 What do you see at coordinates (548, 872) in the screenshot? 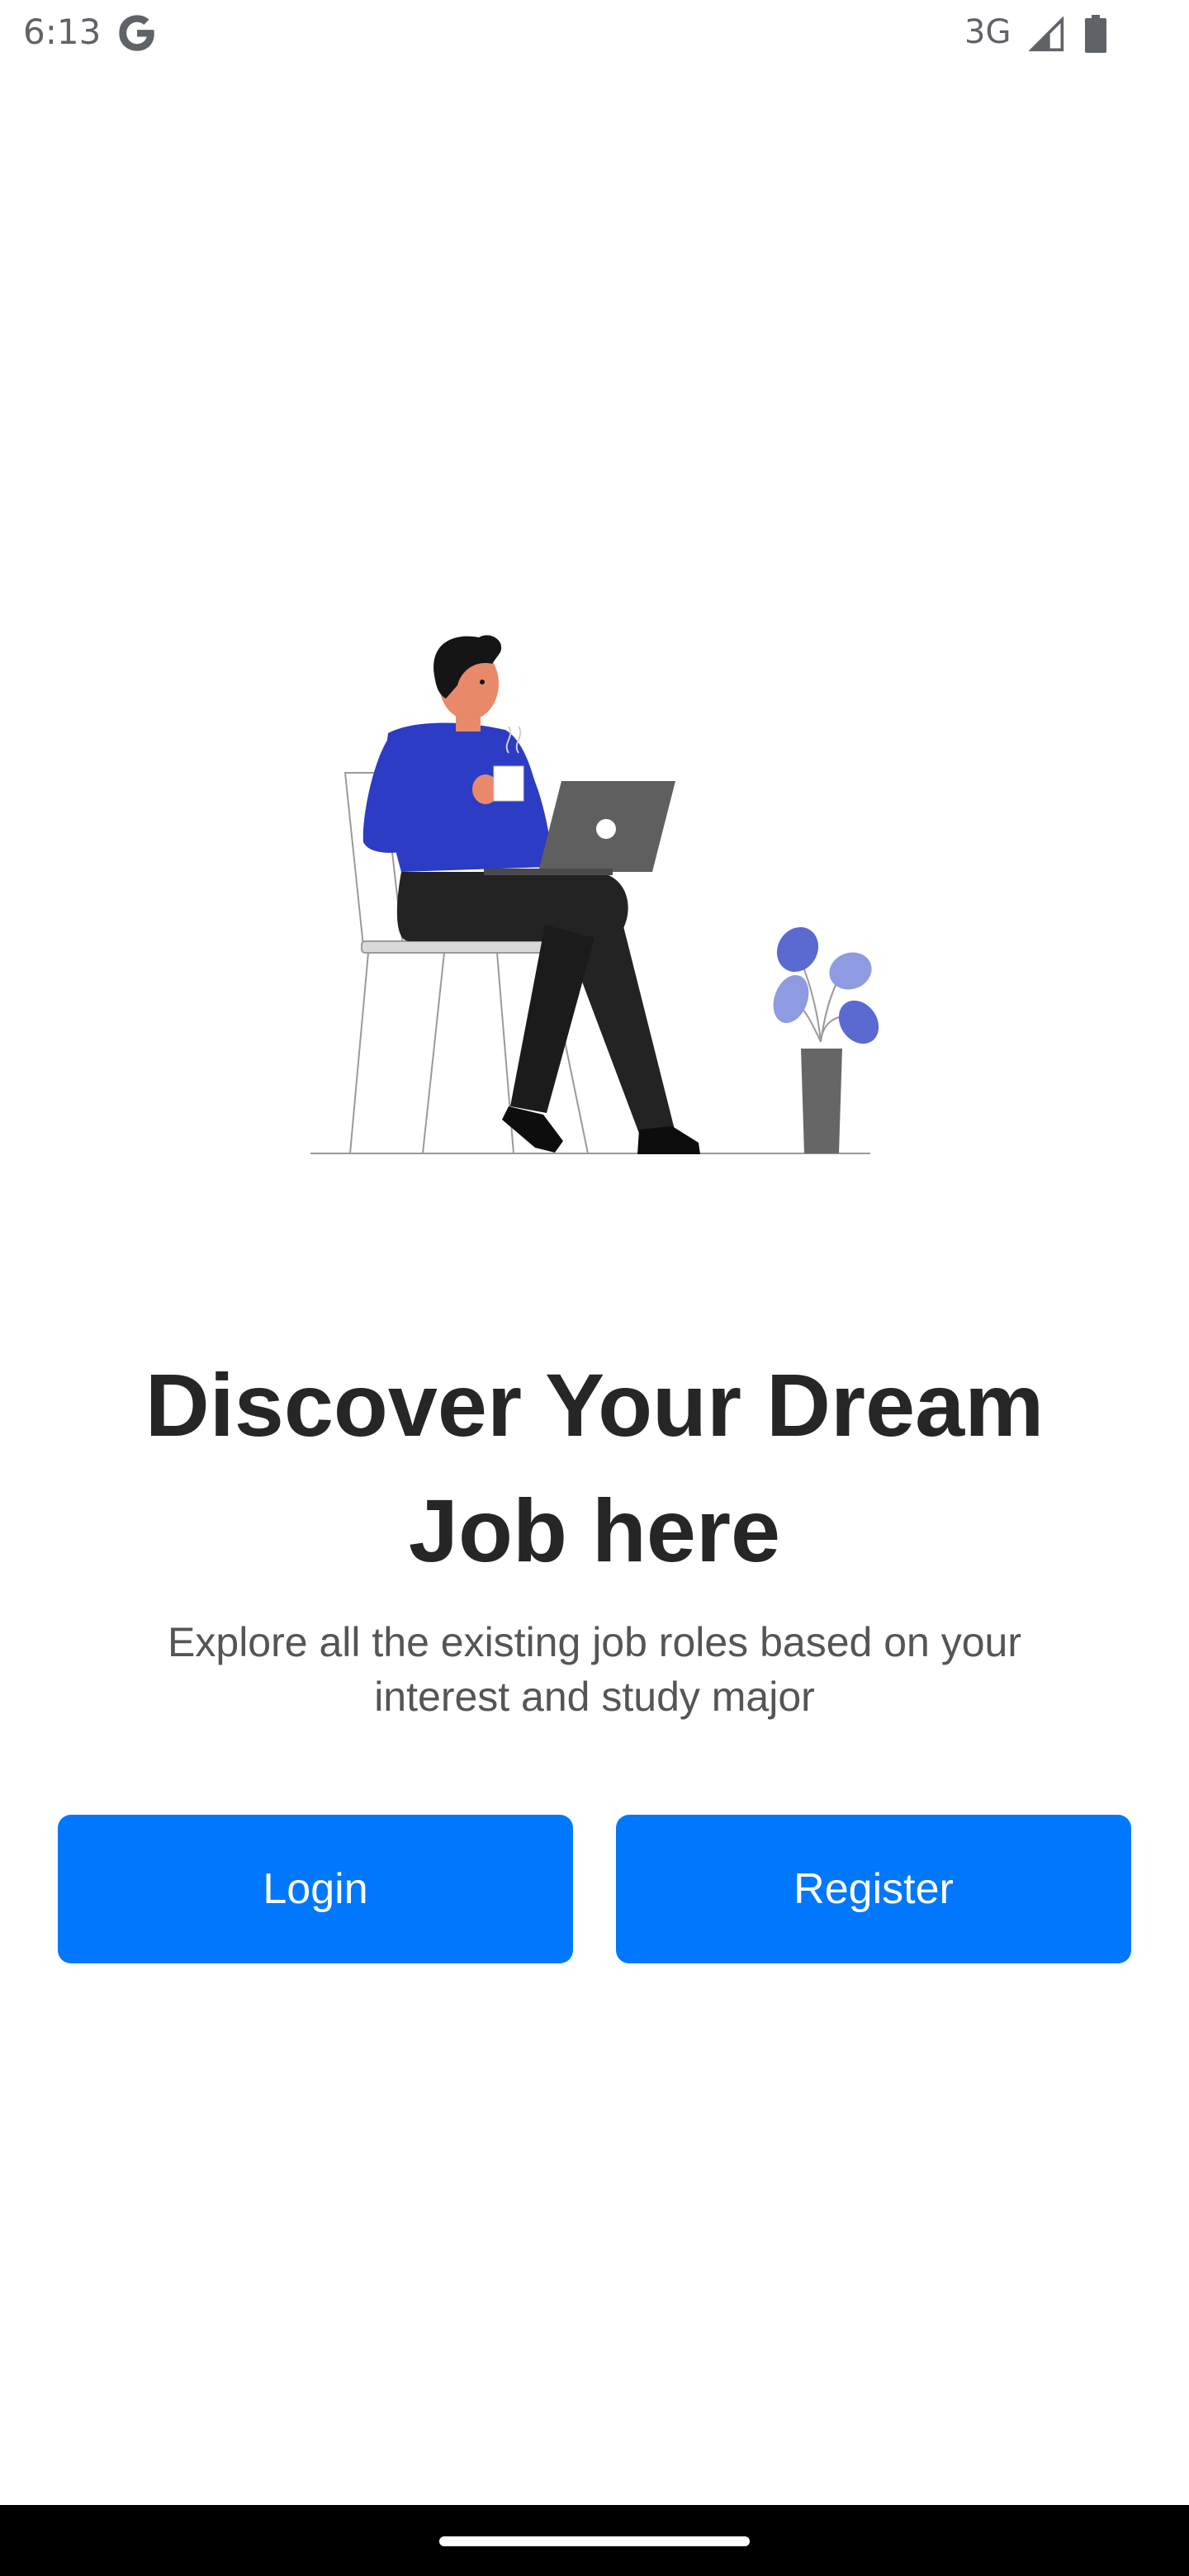
I see `laptop-base` at bounding box center [548, 872].